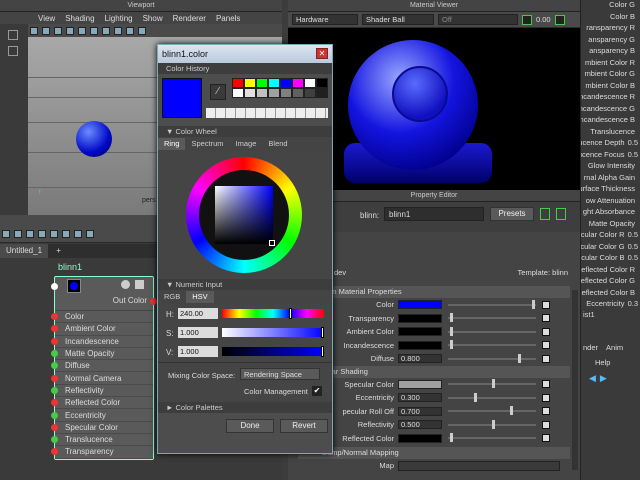 Image resolution: width=640 pixels, height=480 pixels. What do you see at coordinates (102, 354) in the screenshot?
I see `node-attr-row: Matte Opacity` at bounding box center [102, 354].